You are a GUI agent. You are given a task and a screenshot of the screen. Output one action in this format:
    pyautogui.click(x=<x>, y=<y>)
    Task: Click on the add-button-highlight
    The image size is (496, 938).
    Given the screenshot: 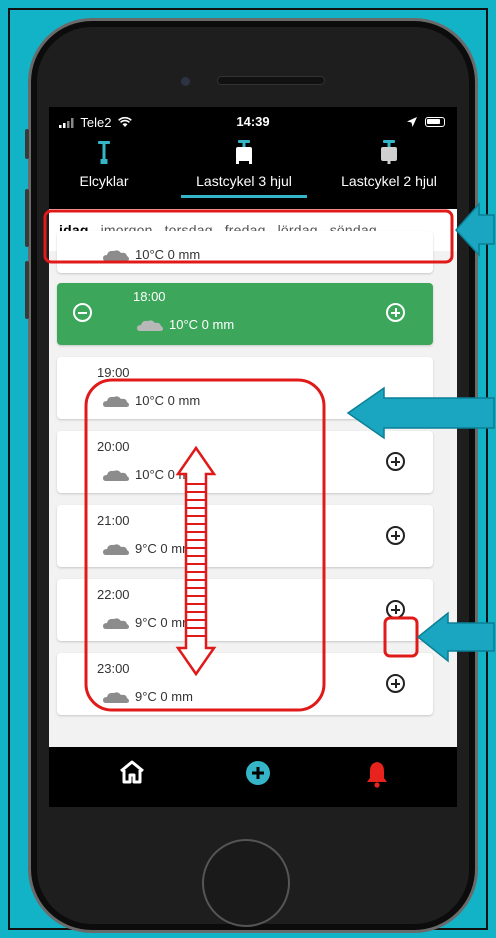 What is the action you would take?
    pyautogui.click(x=401, y=637)
    